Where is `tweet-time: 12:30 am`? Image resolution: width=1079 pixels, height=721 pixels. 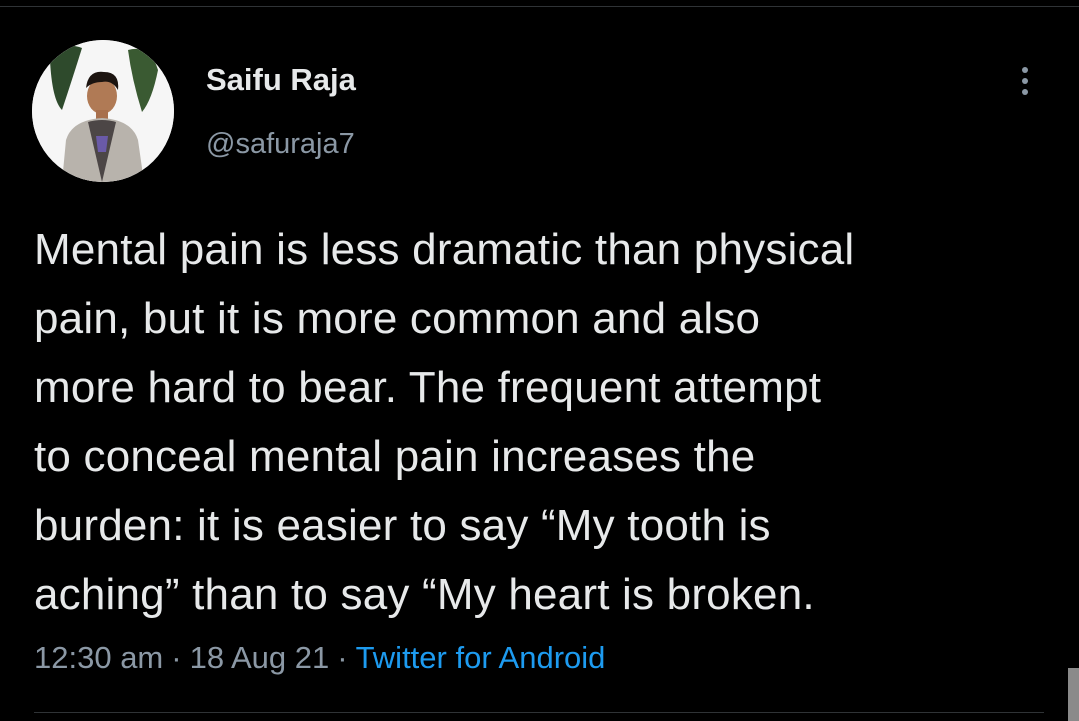
tweet-time: 12:30 am is located at coordinates (98, 657).